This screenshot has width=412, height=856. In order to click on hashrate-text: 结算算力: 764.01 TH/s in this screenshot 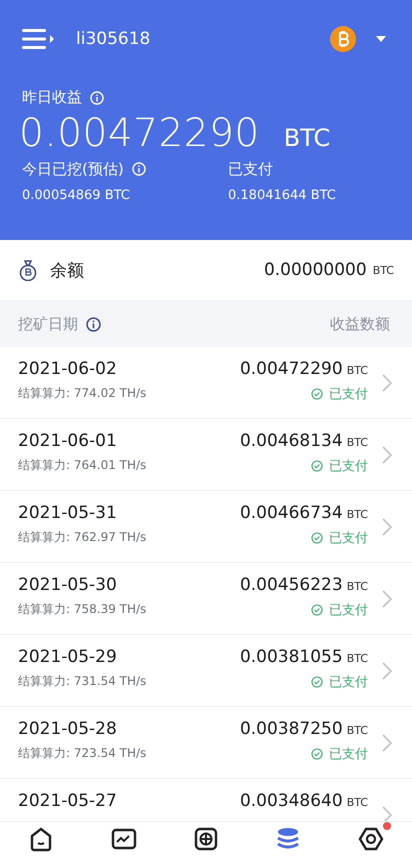, I will do `click(83, 465)`.